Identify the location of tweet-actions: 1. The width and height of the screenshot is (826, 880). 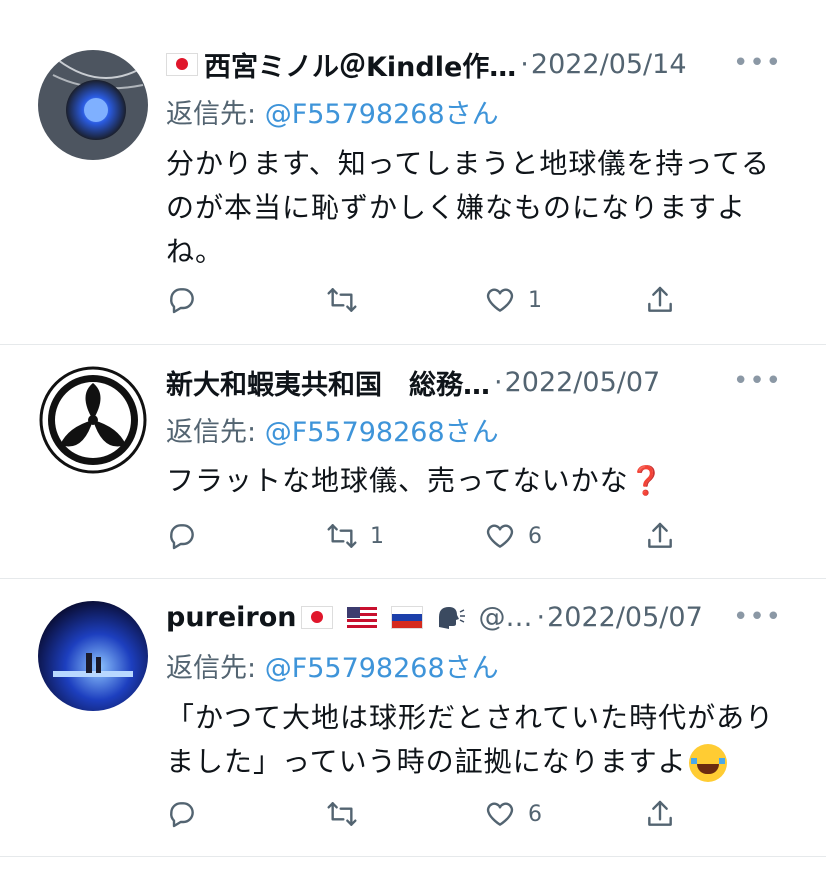
(446, 300).